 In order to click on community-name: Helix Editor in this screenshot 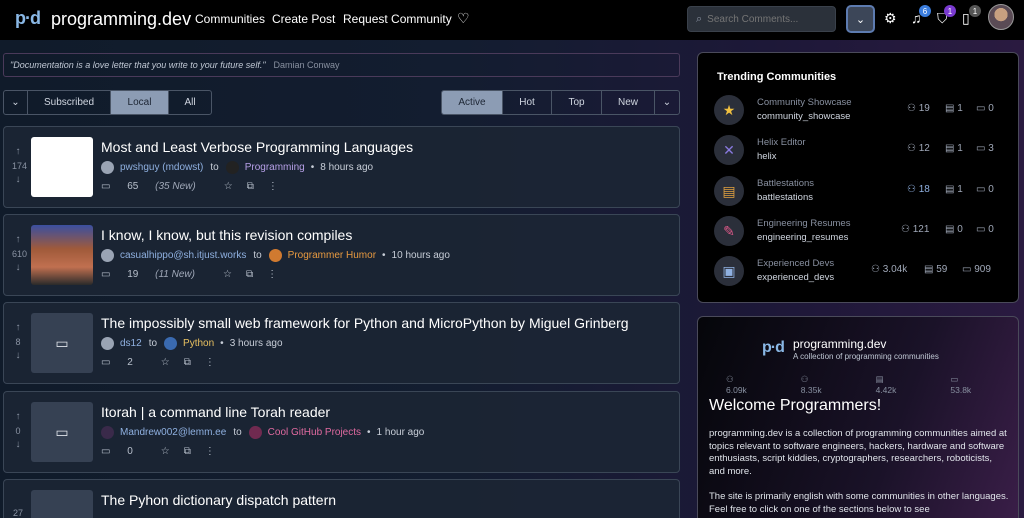, I will do `click(781, 142)`.